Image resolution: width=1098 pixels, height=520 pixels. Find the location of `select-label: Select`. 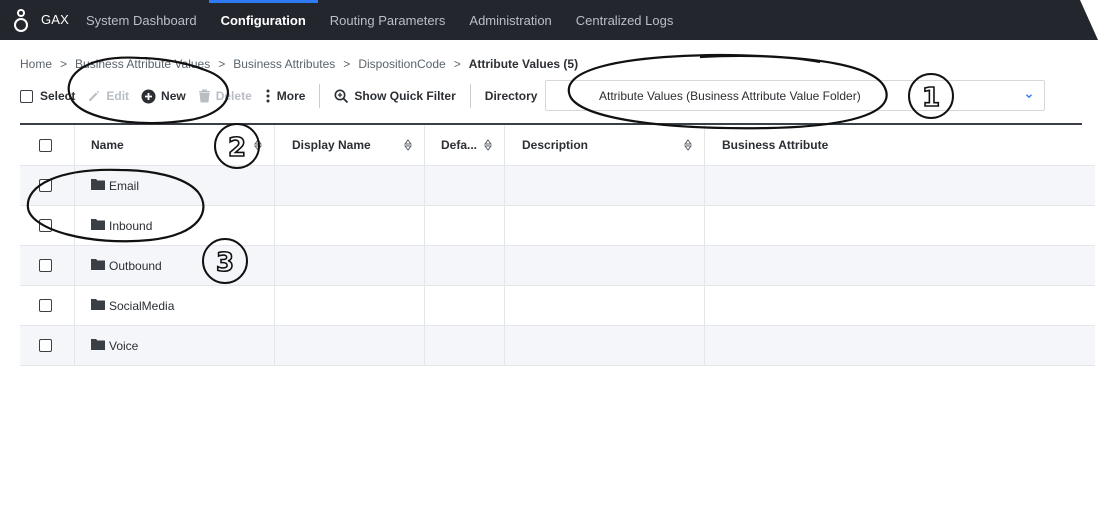

select-label: Select is located at coordinates (58, 96).